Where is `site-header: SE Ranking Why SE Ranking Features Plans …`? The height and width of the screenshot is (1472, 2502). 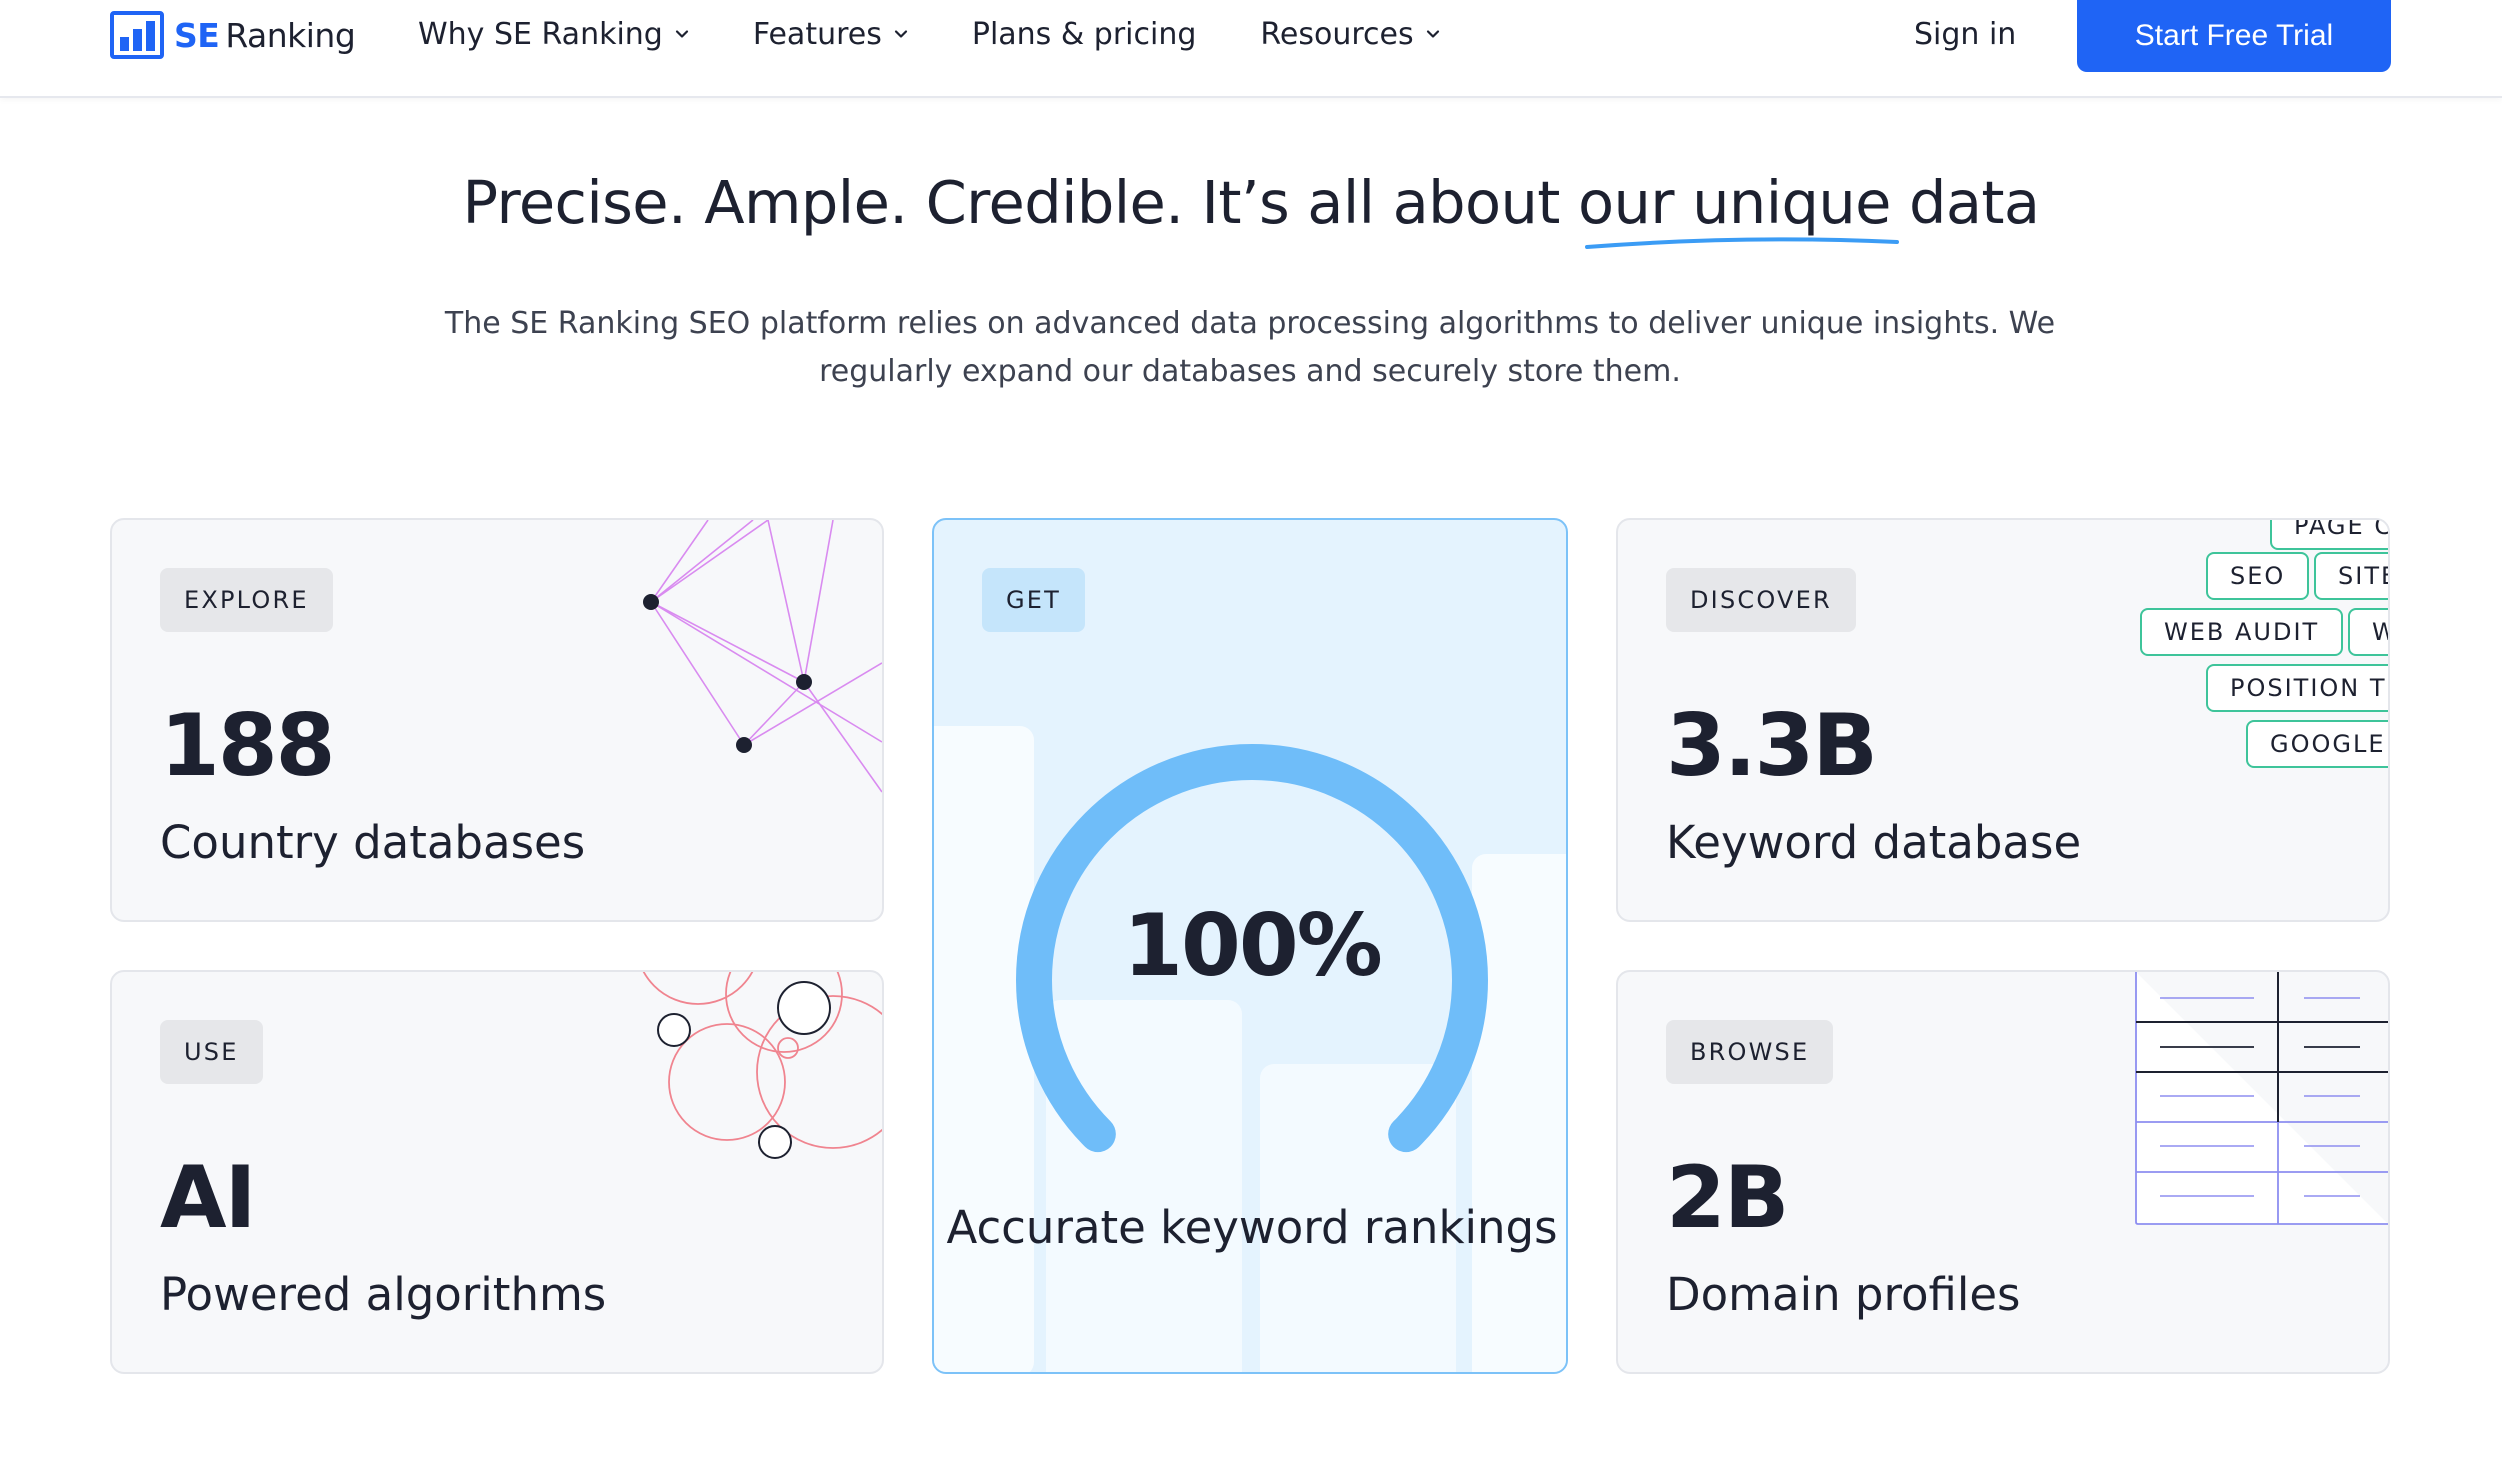 site-header: SE Ranking Why SE Ranking Features Plans … is located at coordinates (1251, 49).